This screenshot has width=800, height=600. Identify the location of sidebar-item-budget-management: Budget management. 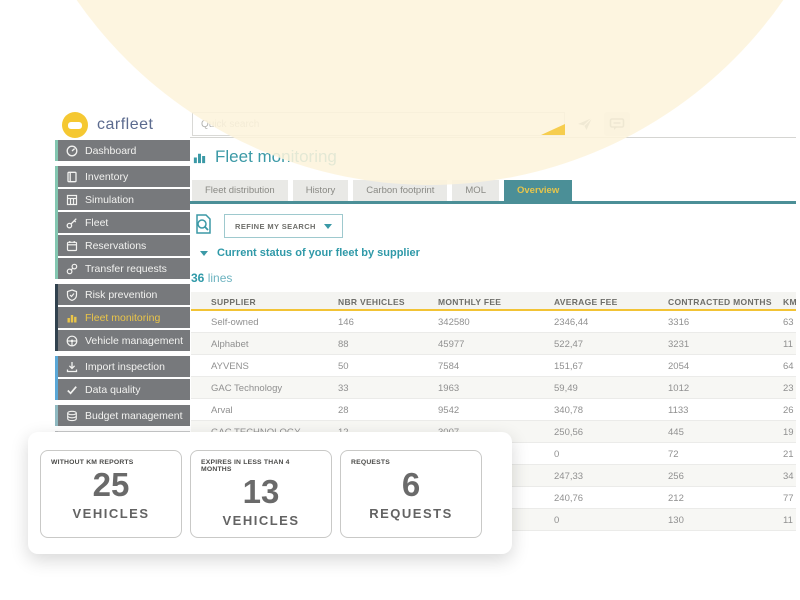
(124, 415).